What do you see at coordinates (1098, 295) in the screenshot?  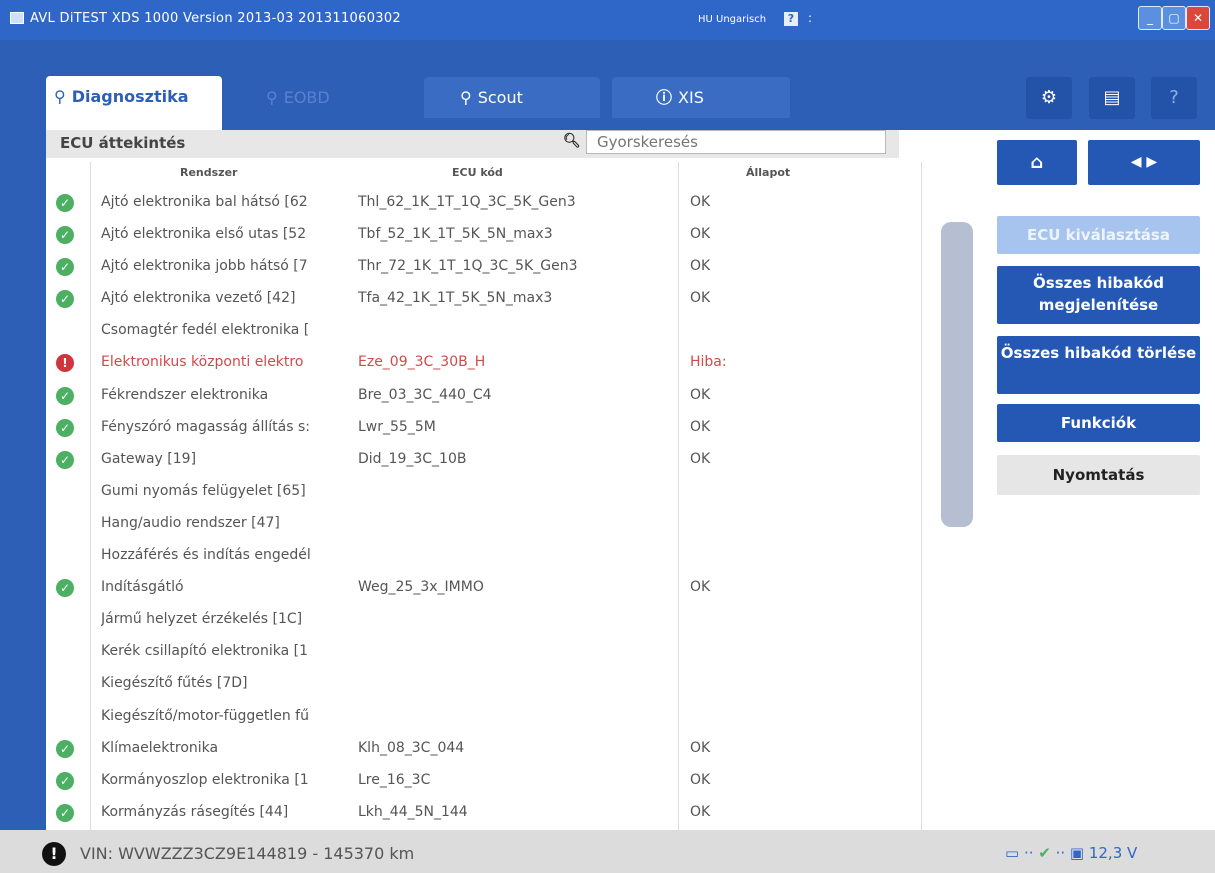 I see `show-all-fault-codes-button: Összes hibakód megjelenítése` at bounding box center [1098, 295].